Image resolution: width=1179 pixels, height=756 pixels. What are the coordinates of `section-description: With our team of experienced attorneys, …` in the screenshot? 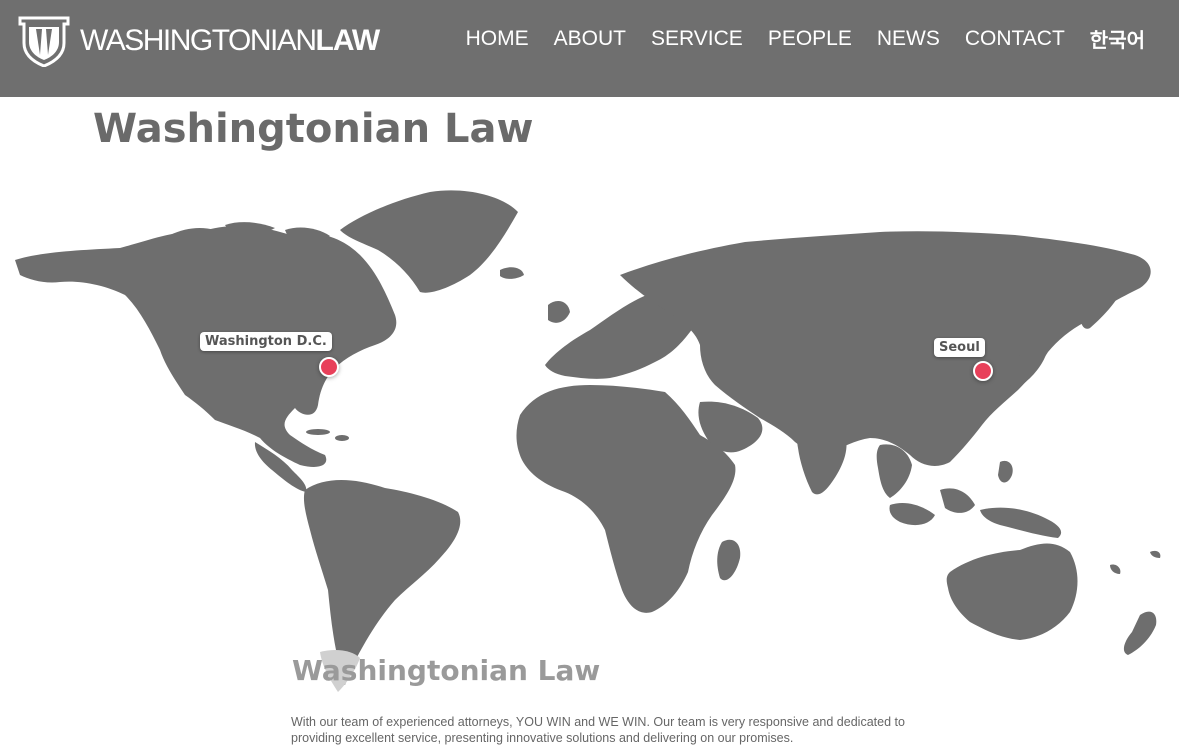 It's located at (598, 730).